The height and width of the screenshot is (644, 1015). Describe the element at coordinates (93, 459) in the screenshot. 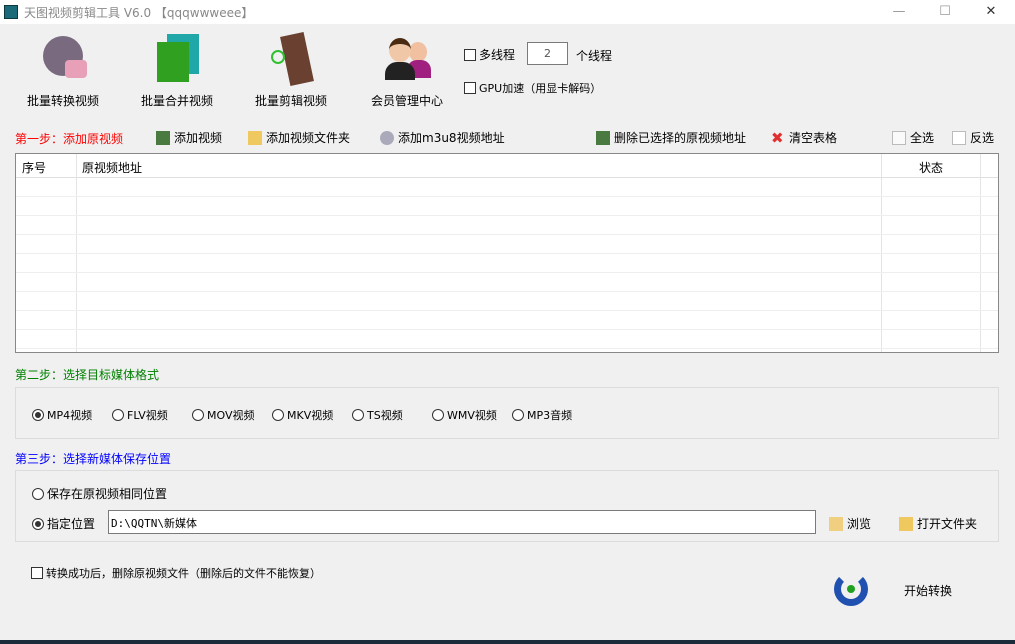

I see `step3-label: 第三步：选择新媒体保存位置` at that location.